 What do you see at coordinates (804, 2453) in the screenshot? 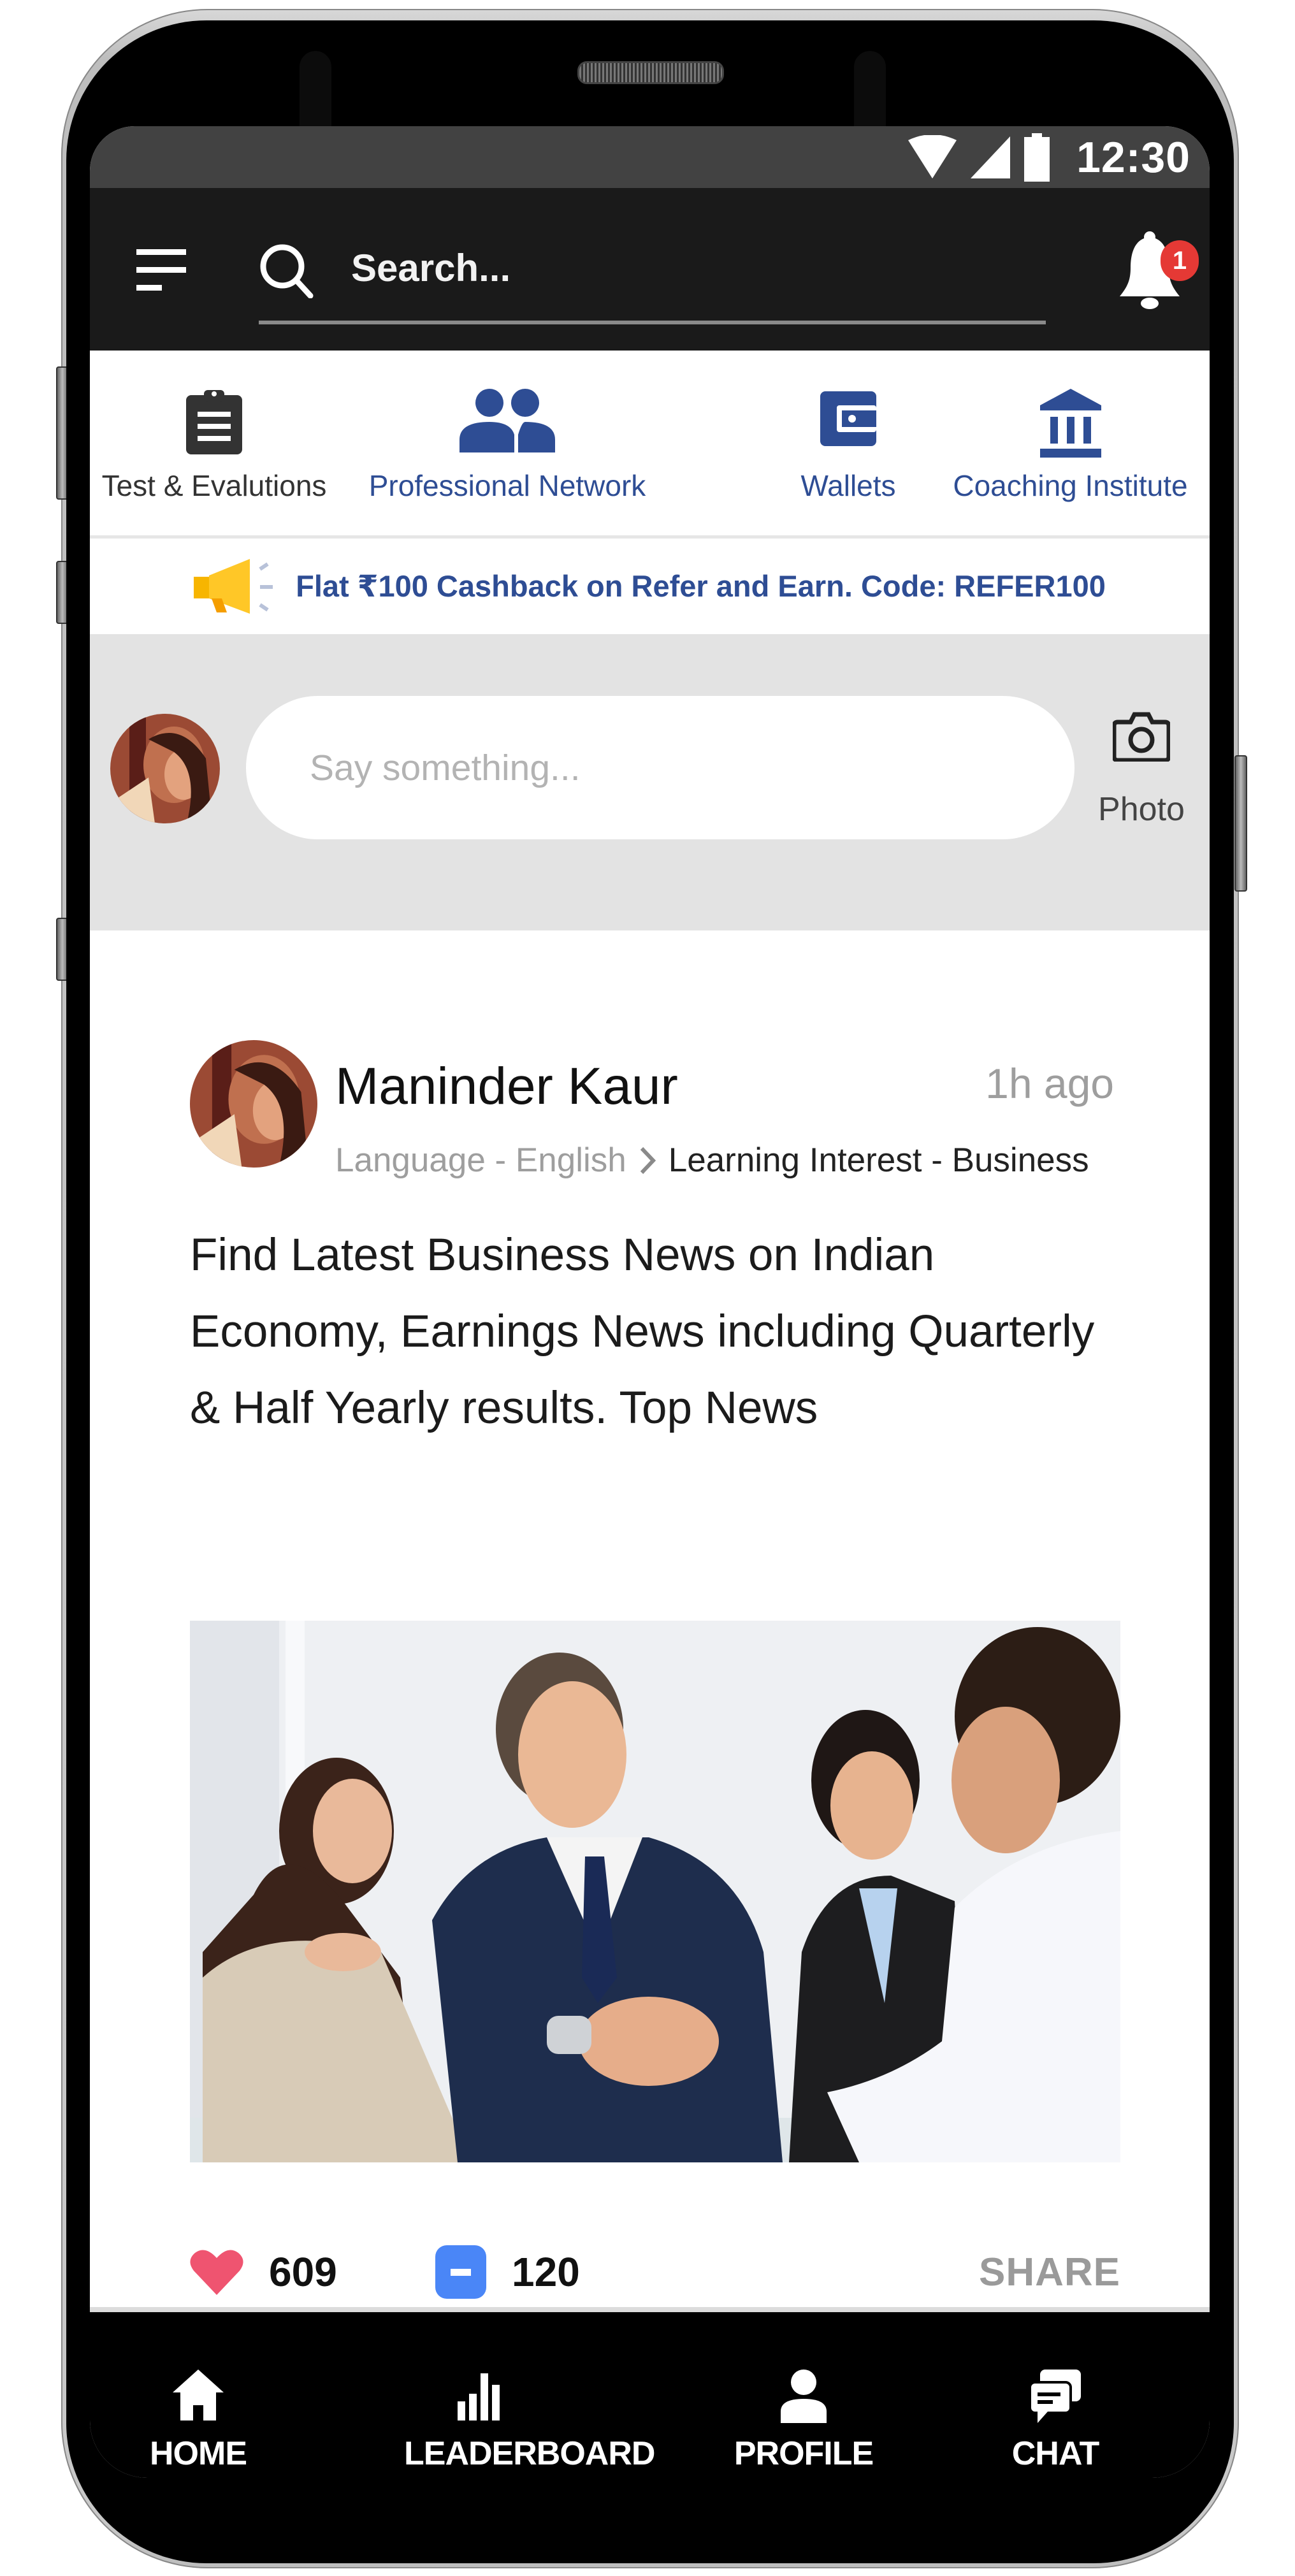
I see `nav-label: PROFILE` at bounding box center [804, 2453].